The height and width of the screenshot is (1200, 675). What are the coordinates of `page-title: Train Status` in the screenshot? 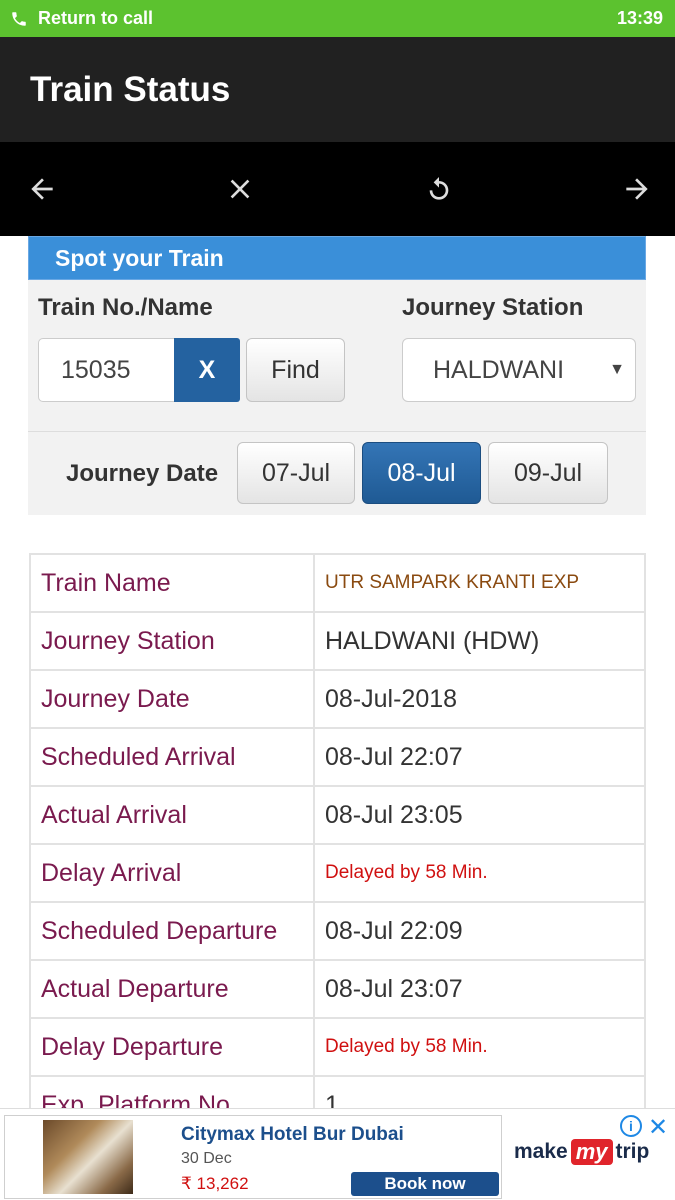 It's located at (130, 89).